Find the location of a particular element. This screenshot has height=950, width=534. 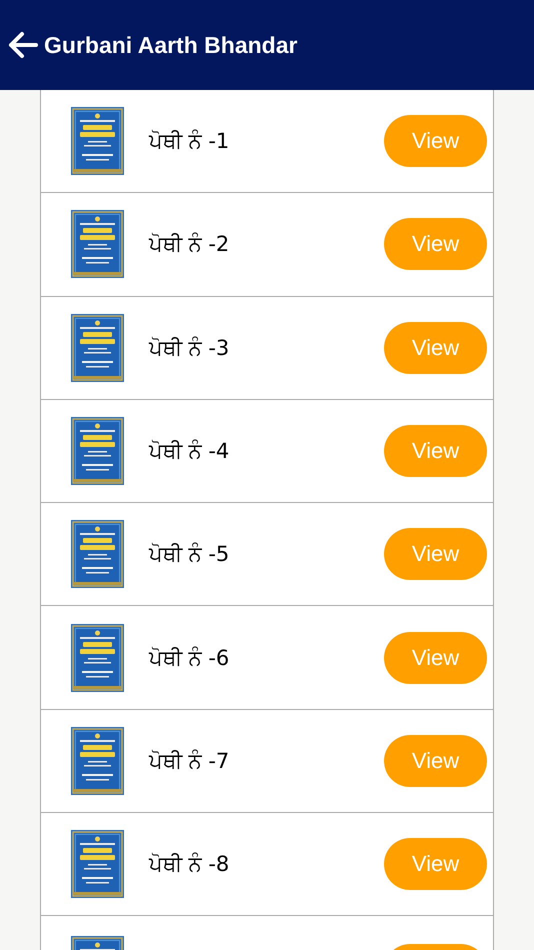

book-title: ਪੋਥੀ ਨੰ -2 is located at coordinates (189, 244).